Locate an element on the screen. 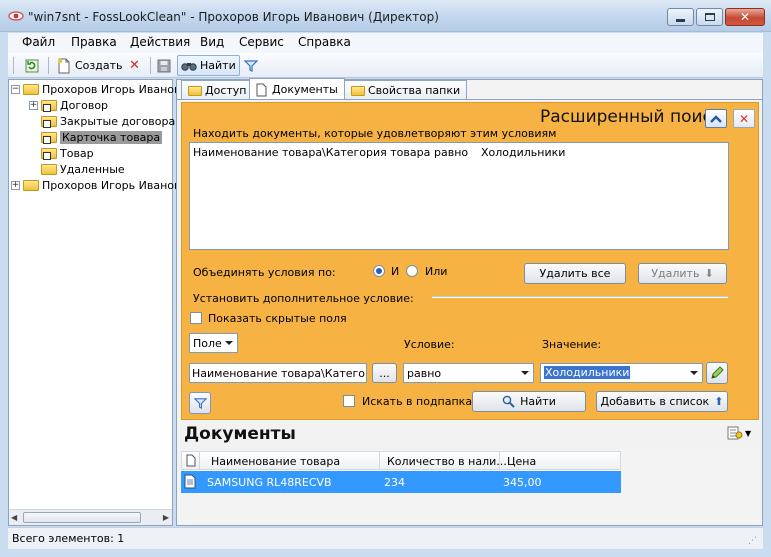  view-options-button: ▼ is located at coordinates (739, 433).